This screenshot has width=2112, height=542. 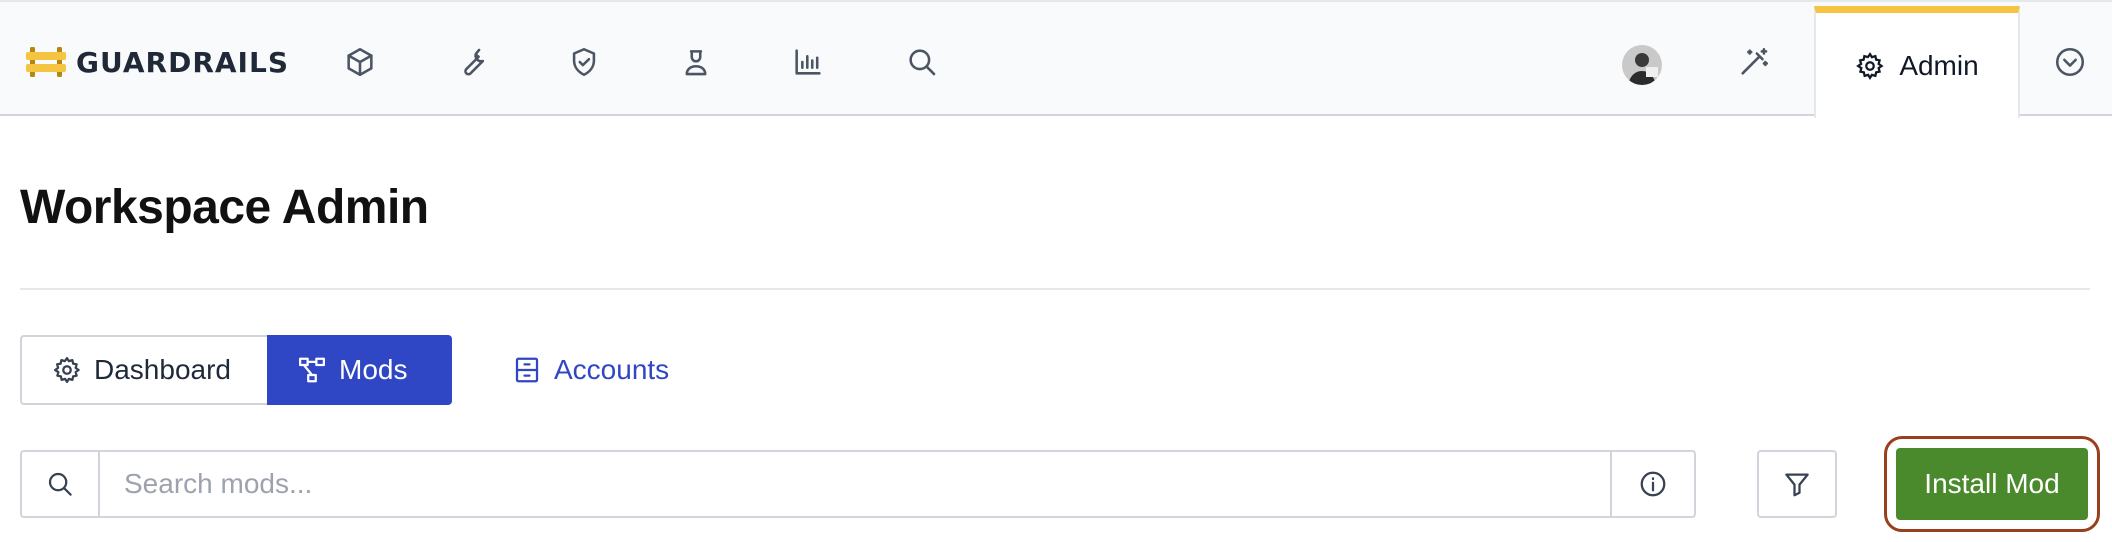 I want to click on hierarchy-icon, so click(x=312, y=370).